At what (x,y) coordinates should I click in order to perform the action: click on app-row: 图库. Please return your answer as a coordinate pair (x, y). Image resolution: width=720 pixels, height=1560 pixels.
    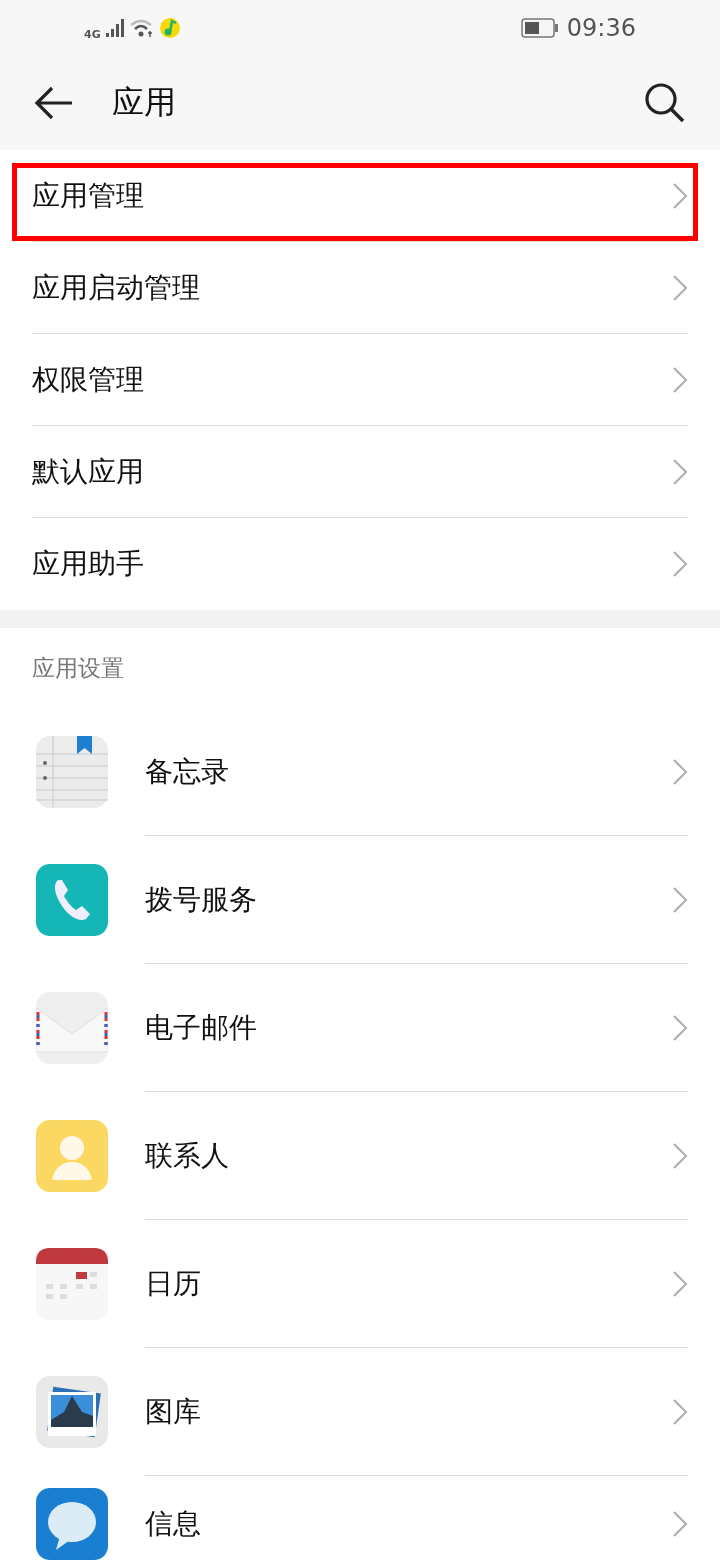
    Looking at the image, I should click on (416, 1412).